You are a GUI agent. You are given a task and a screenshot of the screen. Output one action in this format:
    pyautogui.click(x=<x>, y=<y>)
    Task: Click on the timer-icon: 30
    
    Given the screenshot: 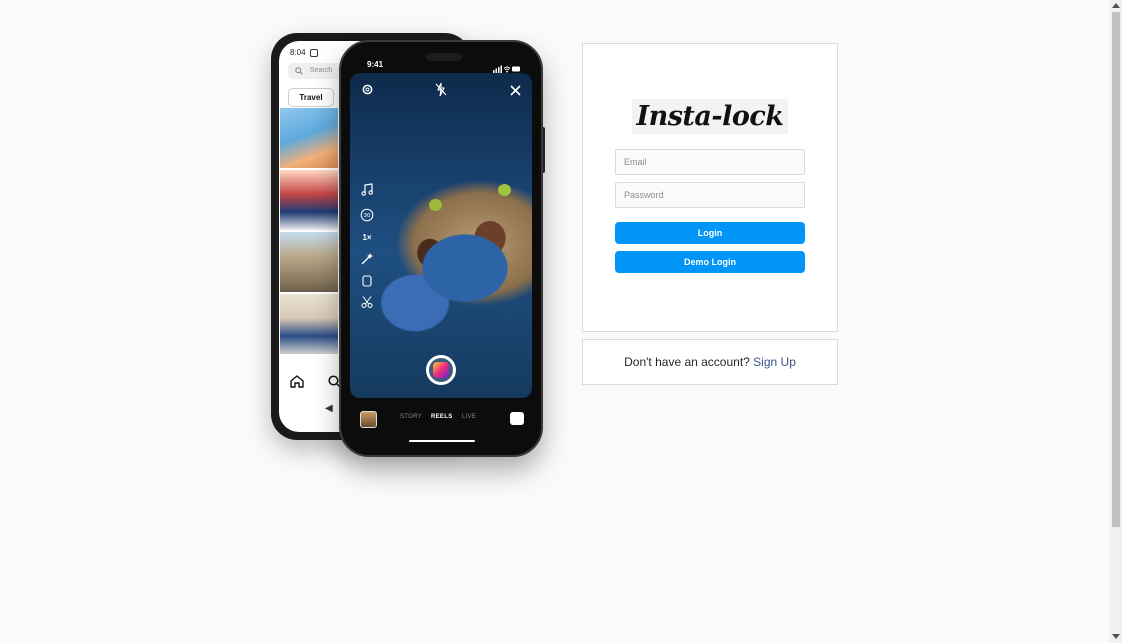 What is the action you would take?
    pyautogui.click(x=367, y=216)
    